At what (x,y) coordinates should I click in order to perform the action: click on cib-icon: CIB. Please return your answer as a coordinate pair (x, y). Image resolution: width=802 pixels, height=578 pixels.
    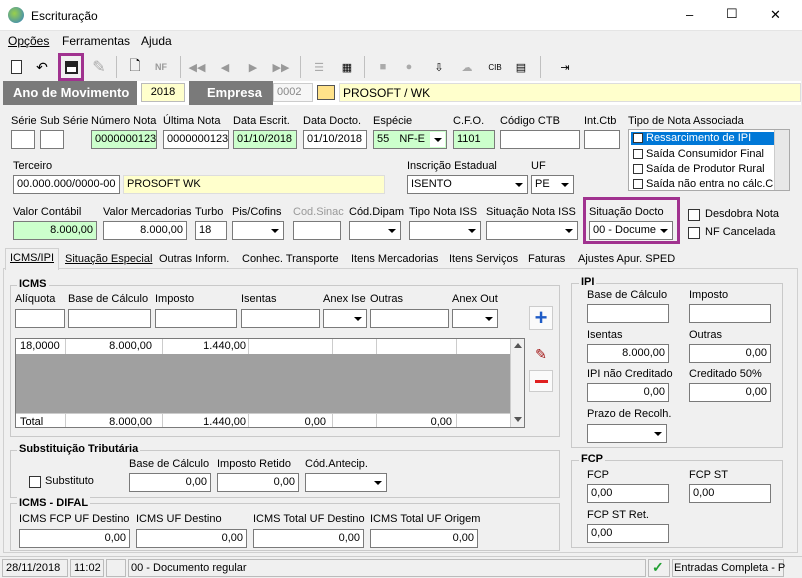
    Looking at the image, I should click on (495, 67).